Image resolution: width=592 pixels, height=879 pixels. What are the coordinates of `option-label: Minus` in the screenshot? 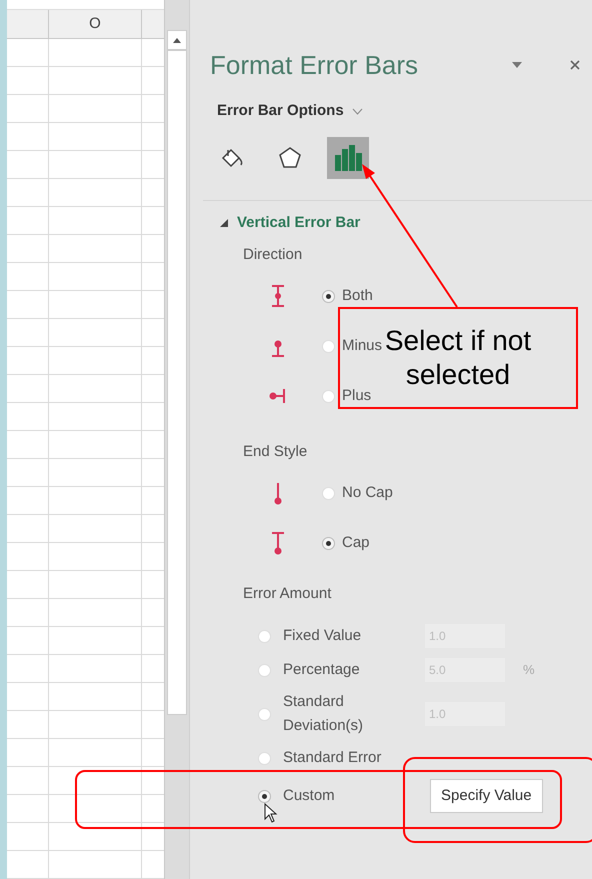 It's located at (362, 346).